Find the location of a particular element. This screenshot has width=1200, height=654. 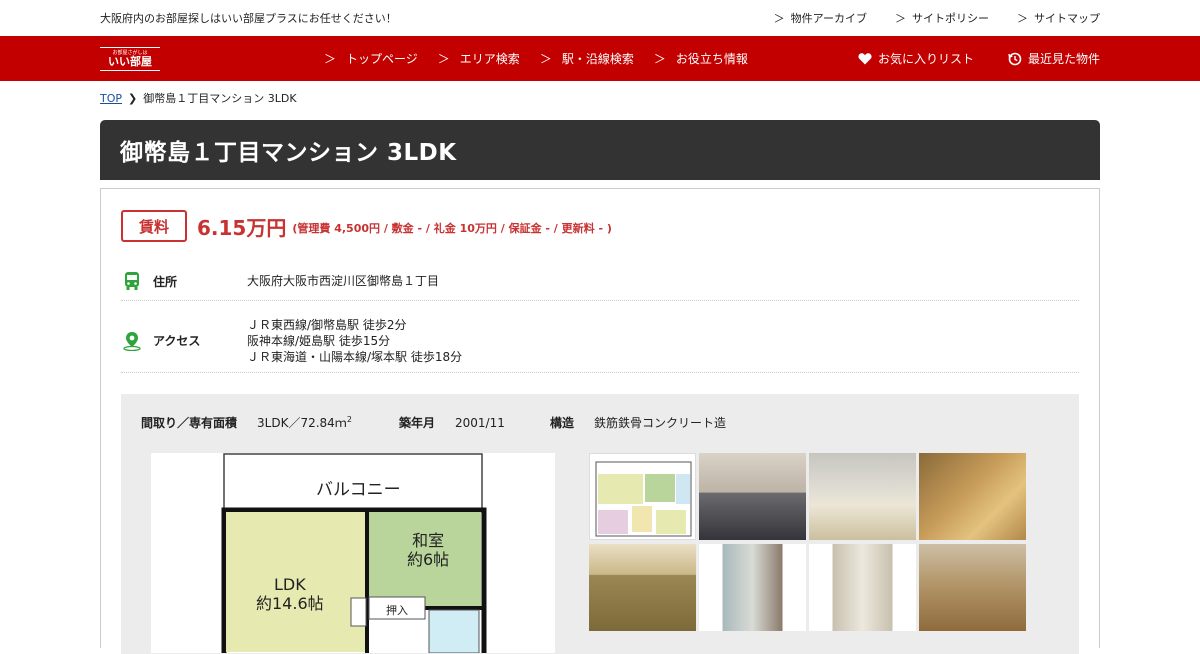

built-value: 2001/11 is located at coordinates (480, 422).